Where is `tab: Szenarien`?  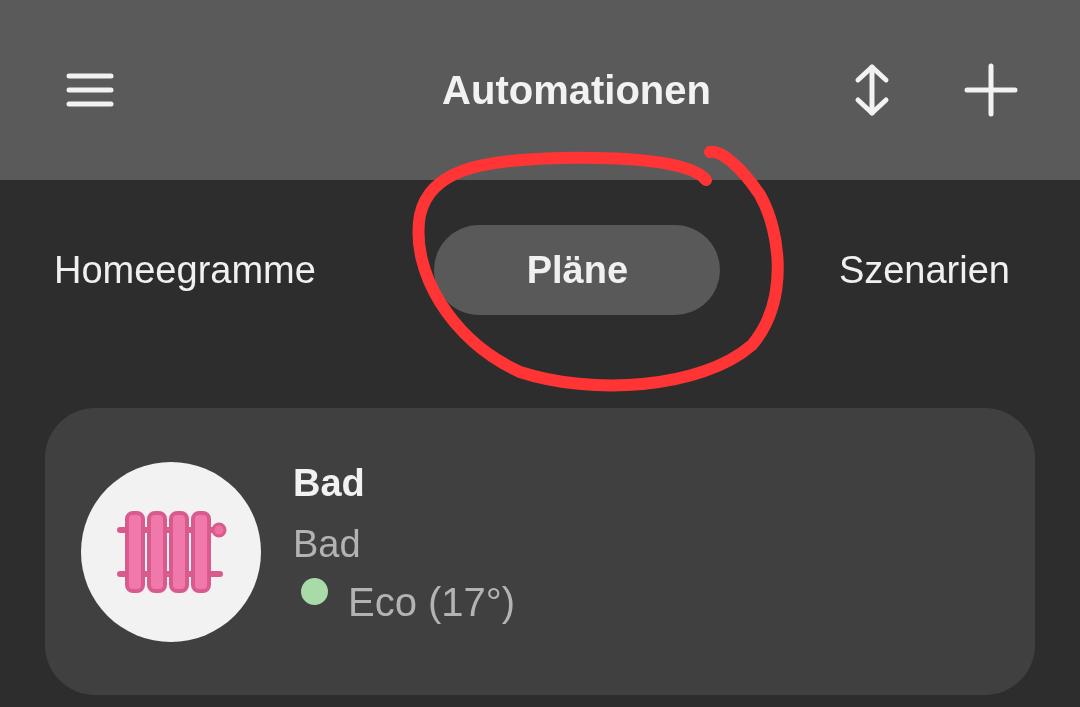
tab: Szenarien is located at coordinates (924, 270).